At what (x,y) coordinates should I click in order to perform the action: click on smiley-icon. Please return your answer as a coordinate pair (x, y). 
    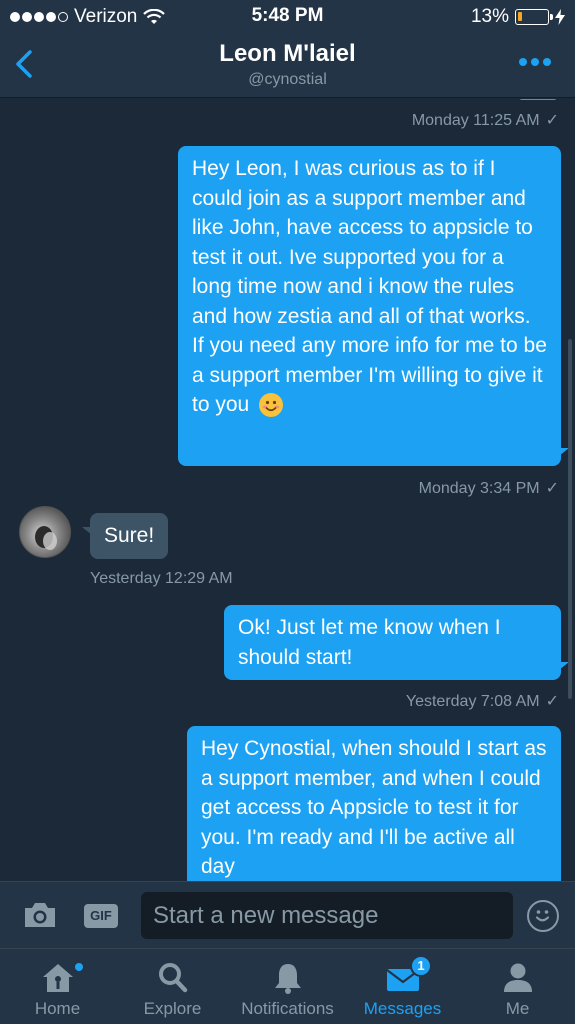
    Looking at the image, I should click on (542, 916).